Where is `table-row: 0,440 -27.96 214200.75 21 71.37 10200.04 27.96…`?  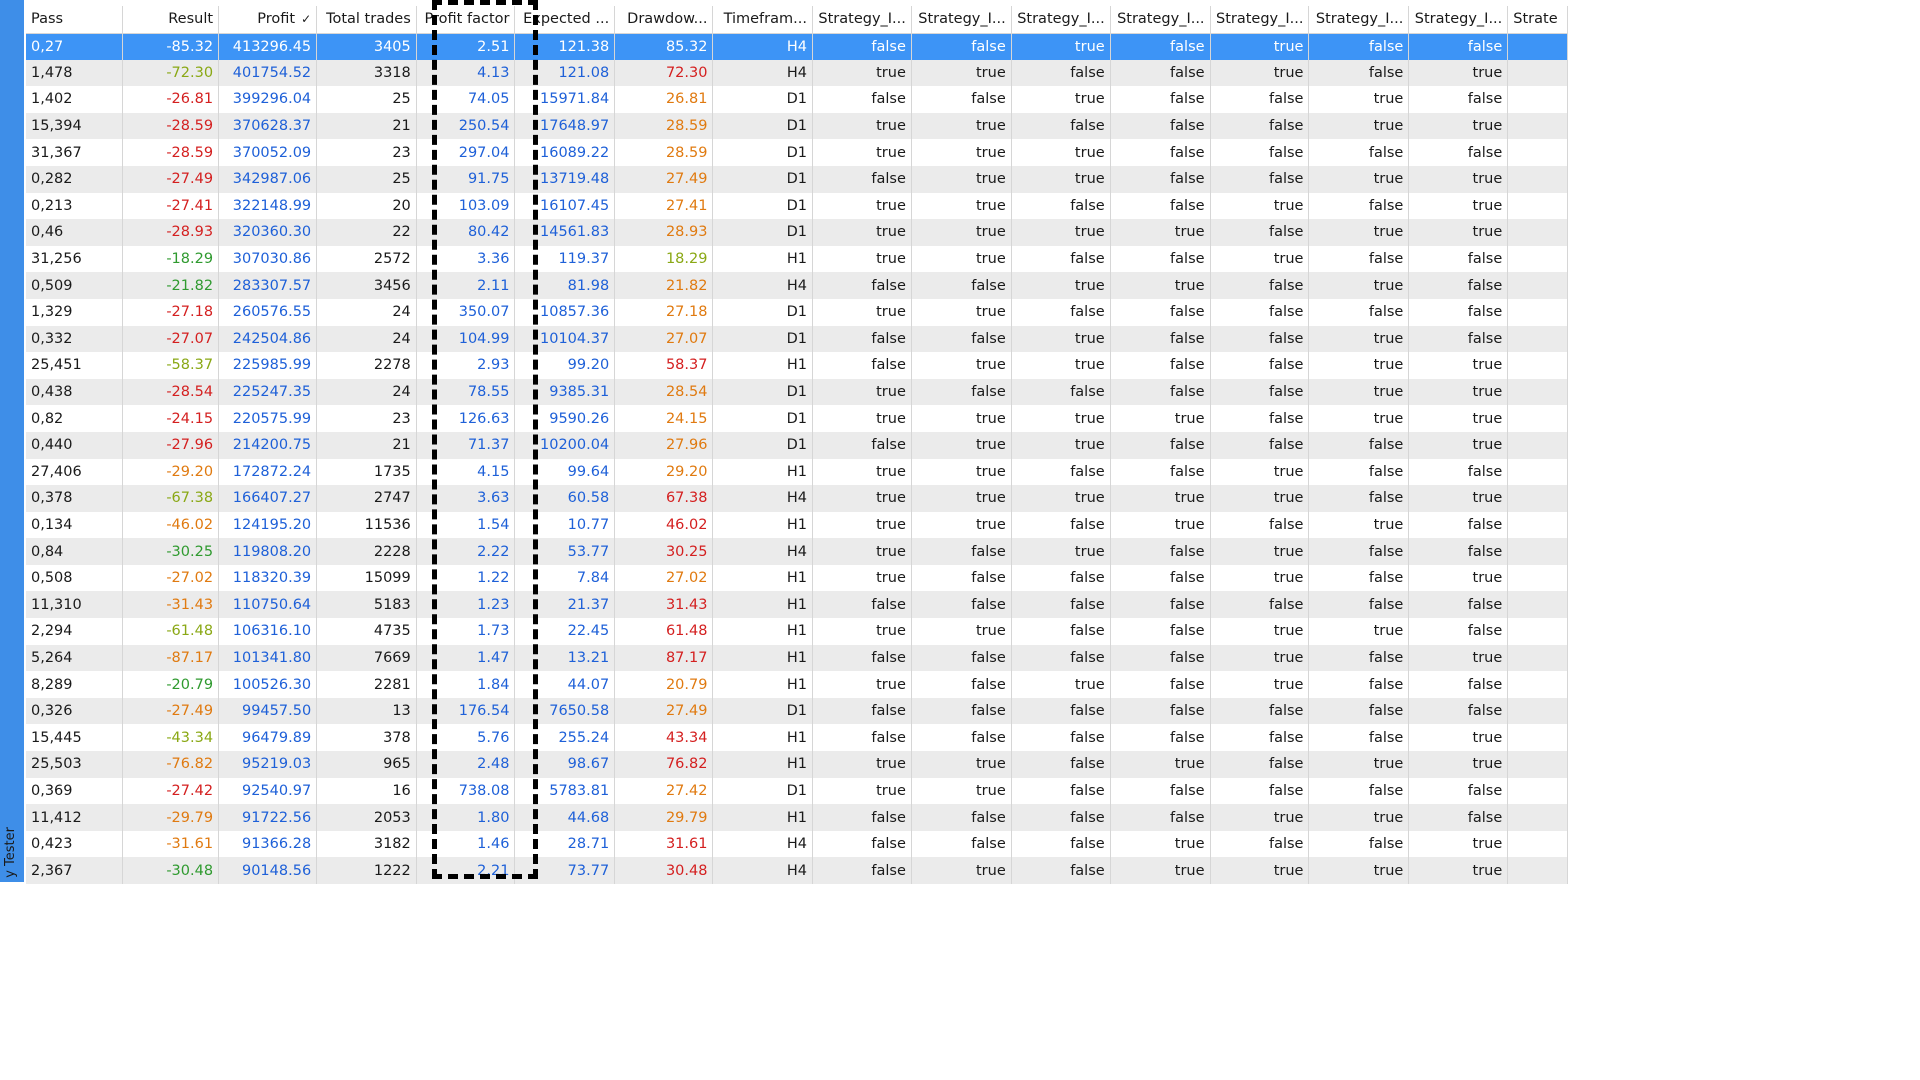
table-row: 0,440 -27.96 214200.75 21 71.37 10200.04 27.96… is located at coordinates (797, 445).